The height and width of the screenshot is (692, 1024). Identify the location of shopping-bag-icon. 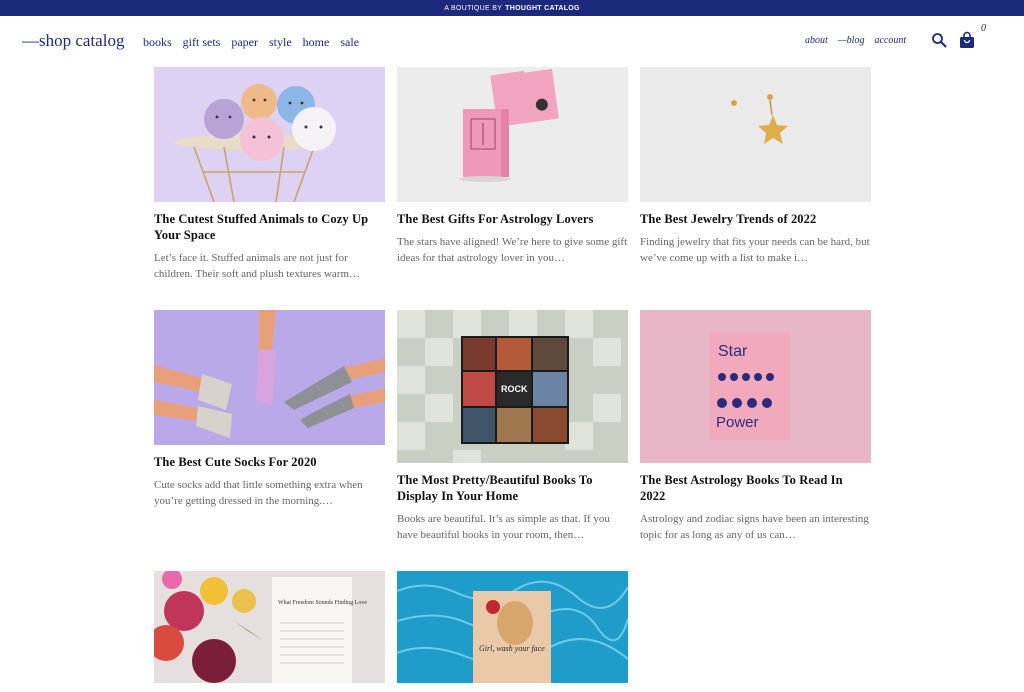
(967, 40).